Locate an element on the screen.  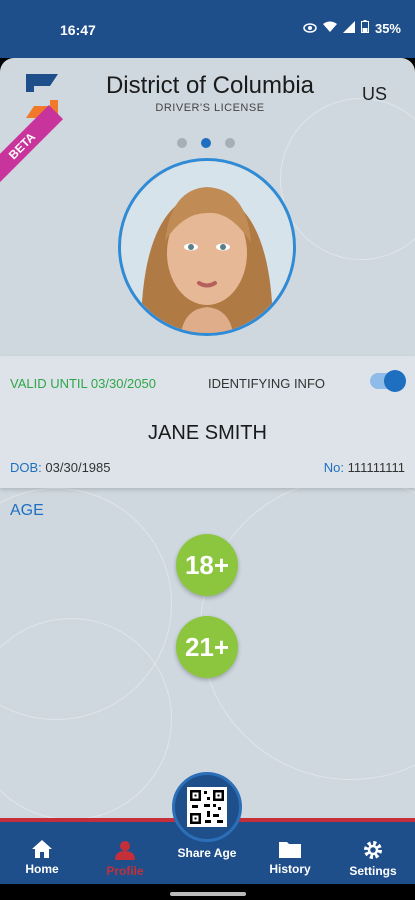
carousel-dot-active is located at coordinates (206, 143).